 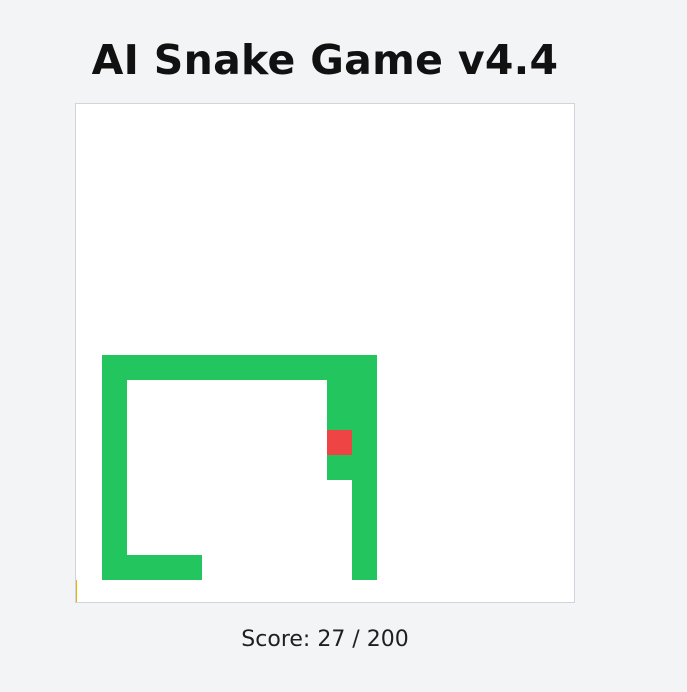 I want to click on game-title: AI Snake Game v4.4, so click(x=325, y=60).